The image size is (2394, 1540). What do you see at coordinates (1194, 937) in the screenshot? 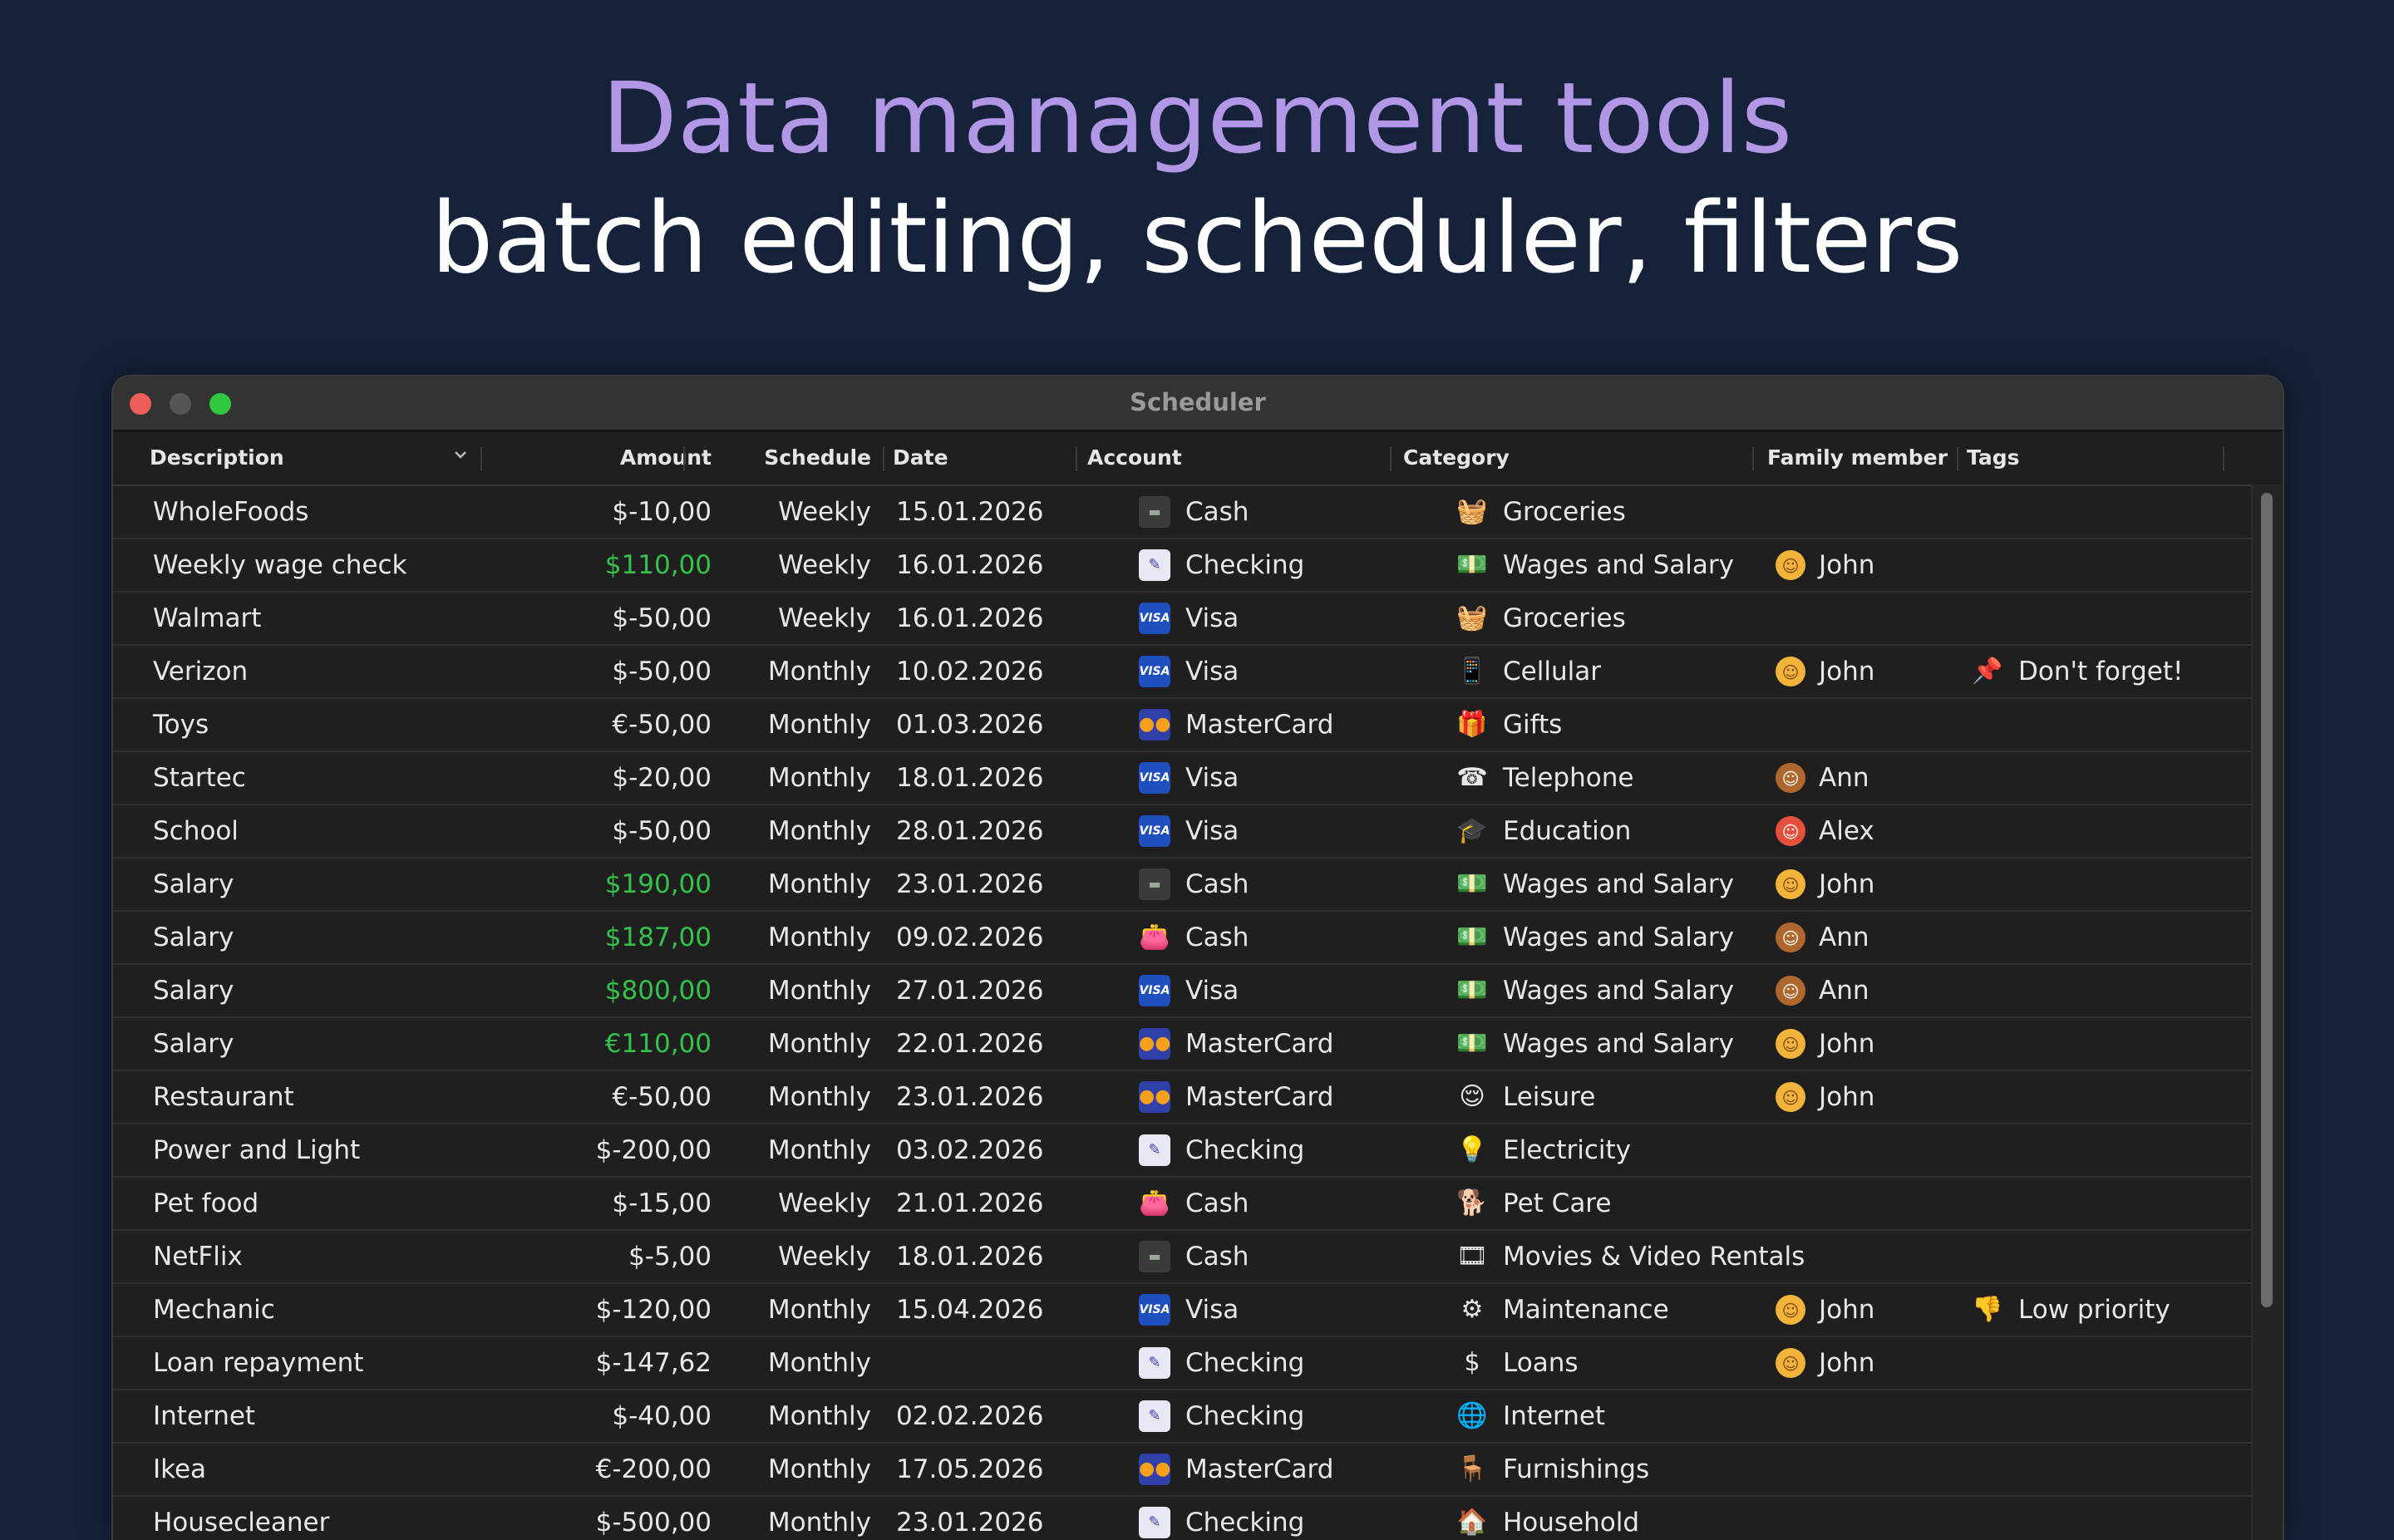
I see `row-account: 👛 Cash` at bounding box center [1194, 937].